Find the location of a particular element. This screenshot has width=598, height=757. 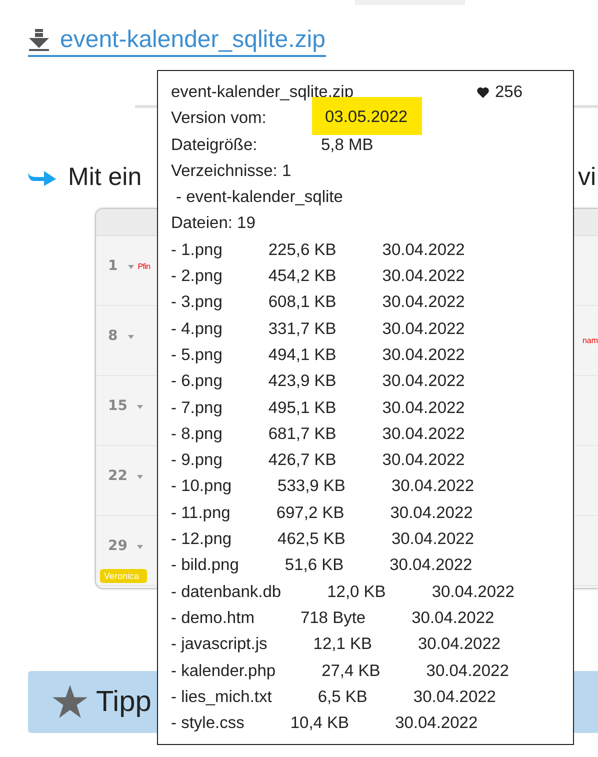

day-number: 8 is located at coordinates (113, 336).